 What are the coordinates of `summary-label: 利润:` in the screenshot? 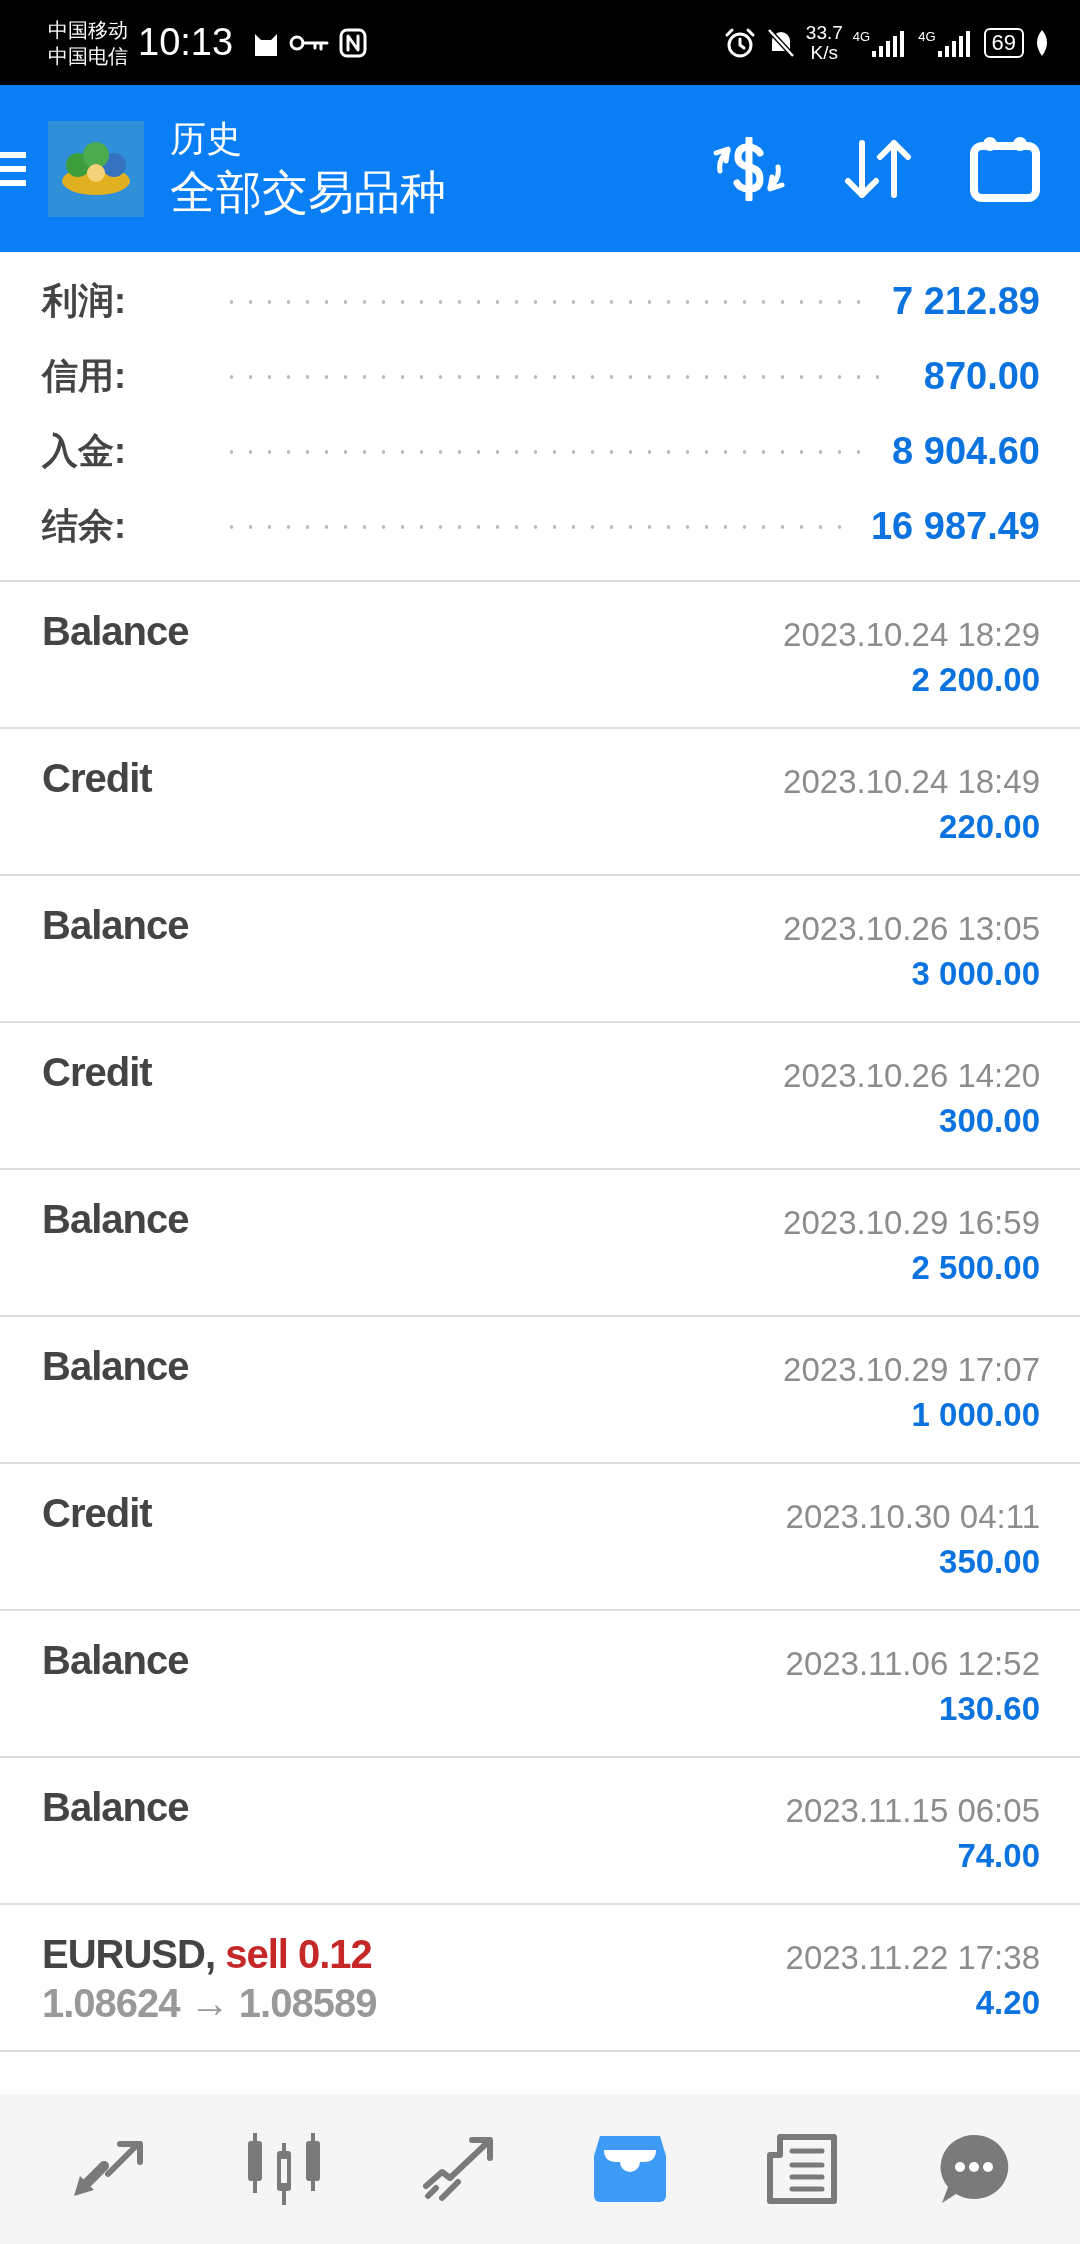 It's located at (84, 301).